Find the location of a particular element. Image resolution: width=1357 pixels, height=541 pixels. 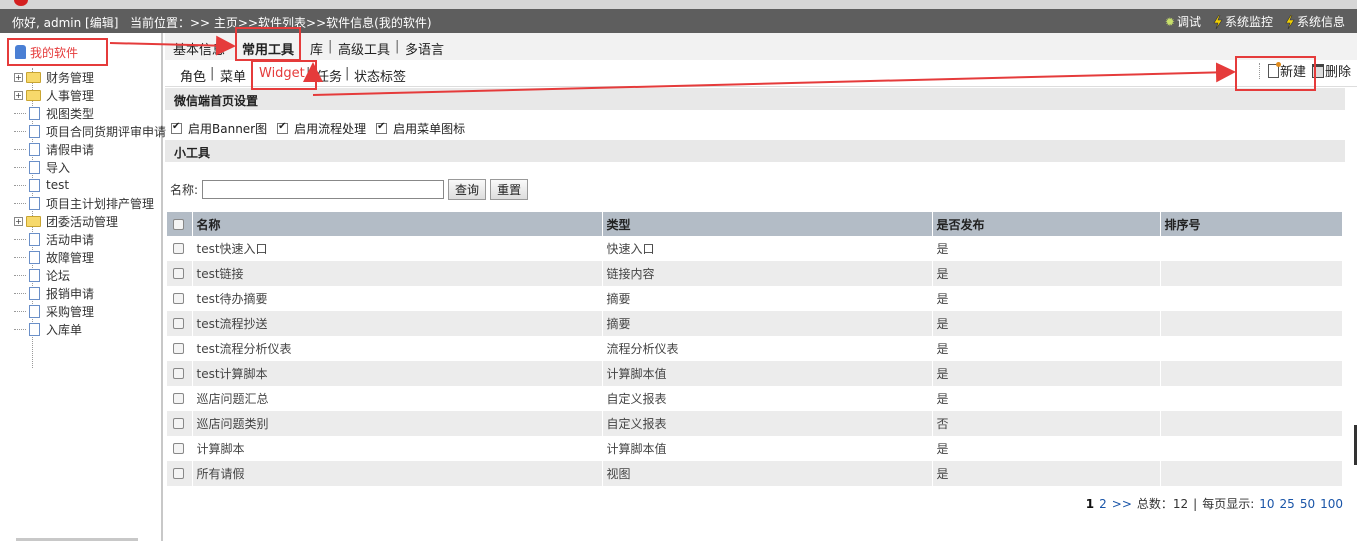

system-info-link: 系统信息 is located at coordinates (1315, 21).